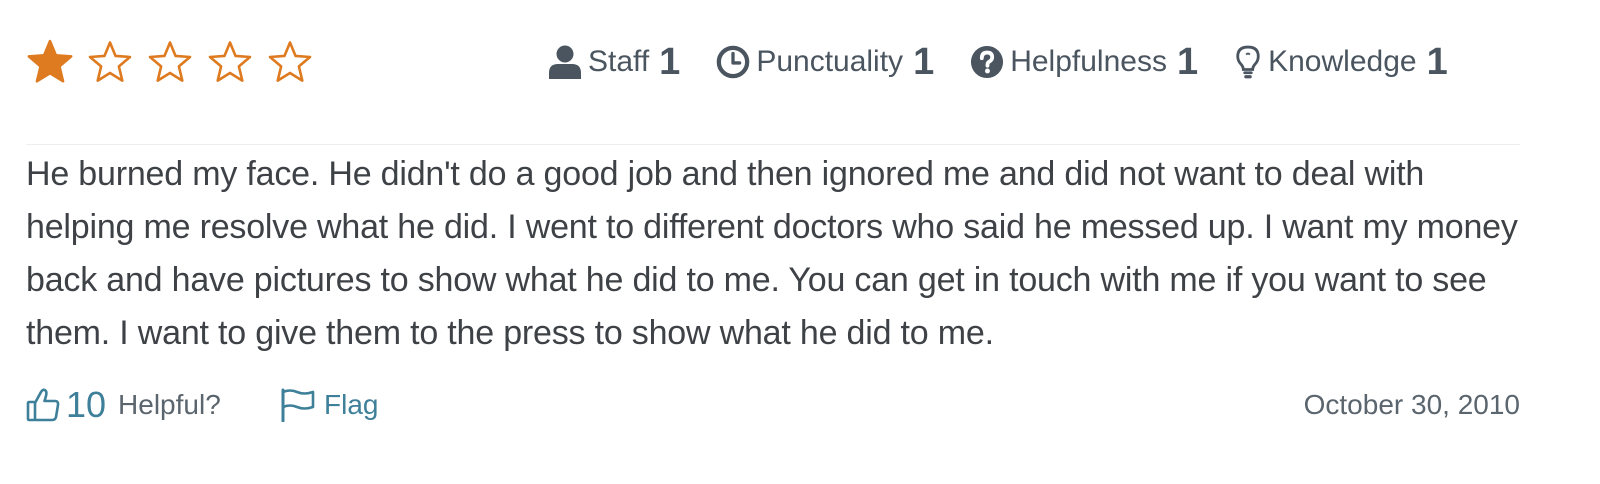 Image resolution: width=1600 pixels, height=484 pixels. I want to click on user-icon, so click(565, 62).